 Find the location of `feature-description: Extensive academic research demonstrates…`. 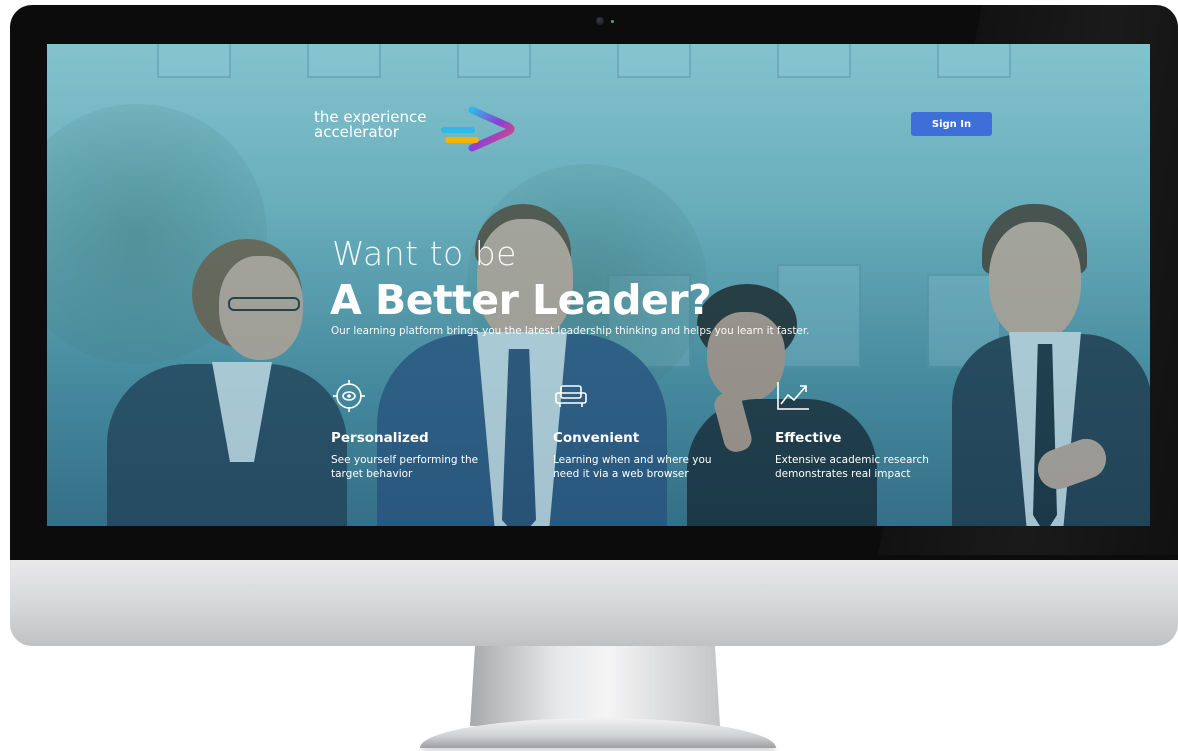

feature-description: Extensive academic research demonstrates… is located at coordinates (852, 467).